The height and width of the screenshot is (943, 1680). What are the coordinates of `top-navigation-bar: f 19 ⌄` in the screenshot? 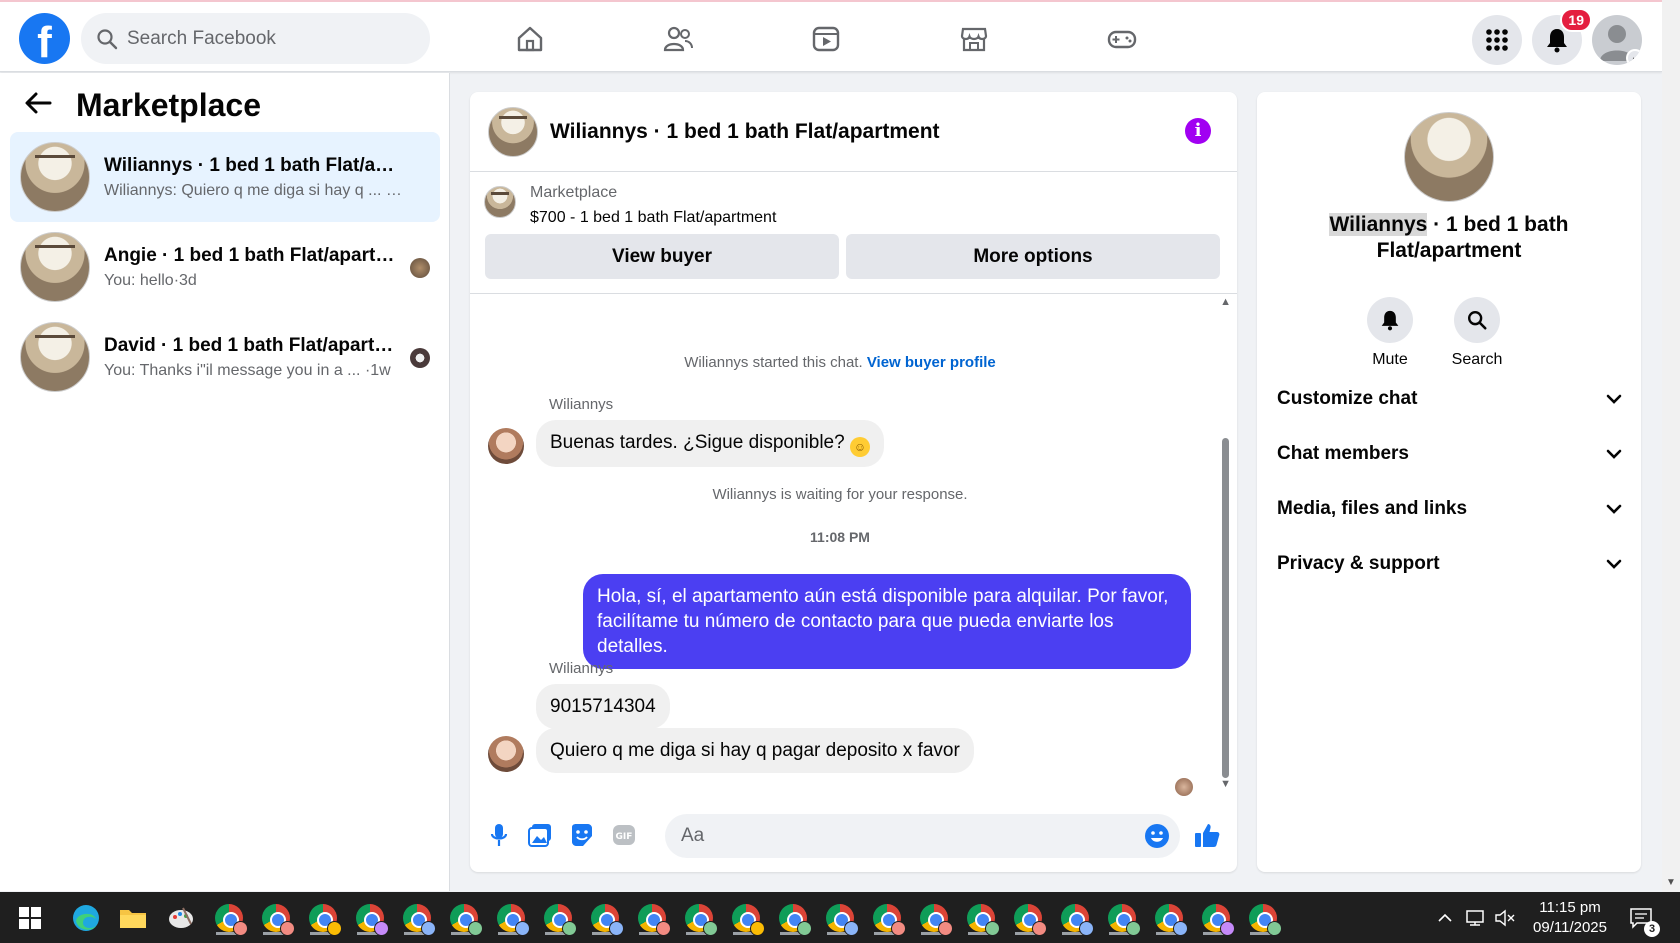 It's located at (831, 36).